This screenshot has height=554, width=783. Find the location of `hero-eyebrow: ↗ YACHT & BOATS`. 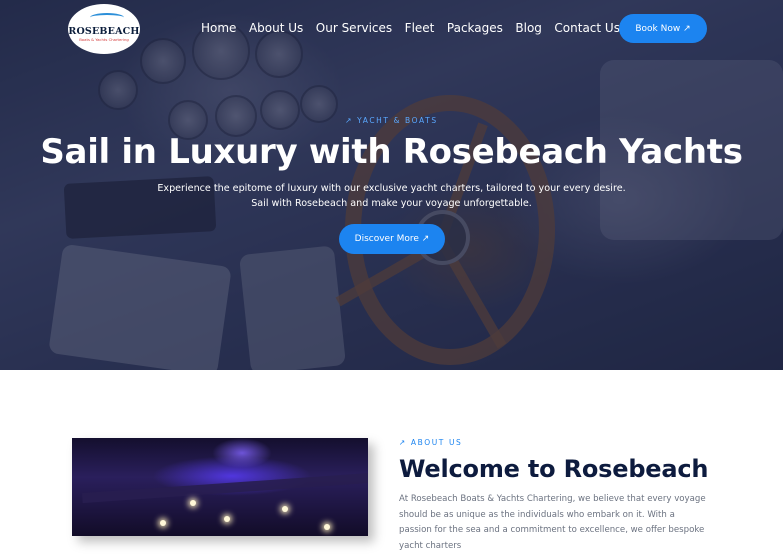

hero-eyebrow: ↗ YACHT & BOATS is located at coordinates (391, 120).